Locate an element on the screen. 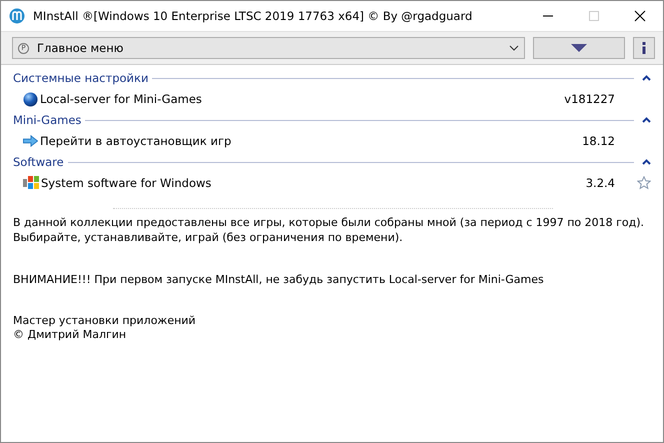 Image resolution: width=664 pixels, height=443 pixels. dropdown-button is located at coordinates (579, 48).